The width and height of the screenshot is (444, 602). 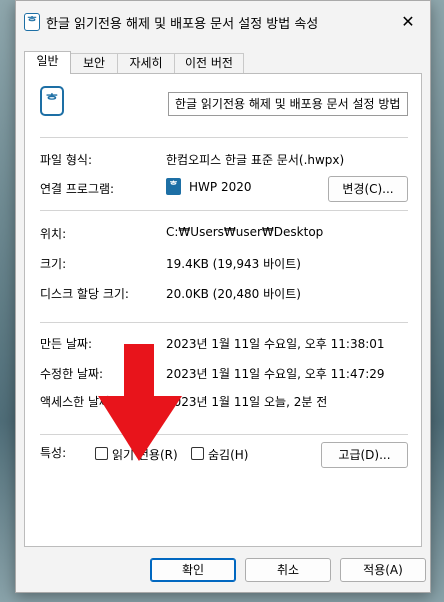 What do you see at coordinates (247, 402) in the screenshot?
I see `accessed-value: 2023년 1월 11일 오늘, 2분 전` at bounding box center [247, 402].